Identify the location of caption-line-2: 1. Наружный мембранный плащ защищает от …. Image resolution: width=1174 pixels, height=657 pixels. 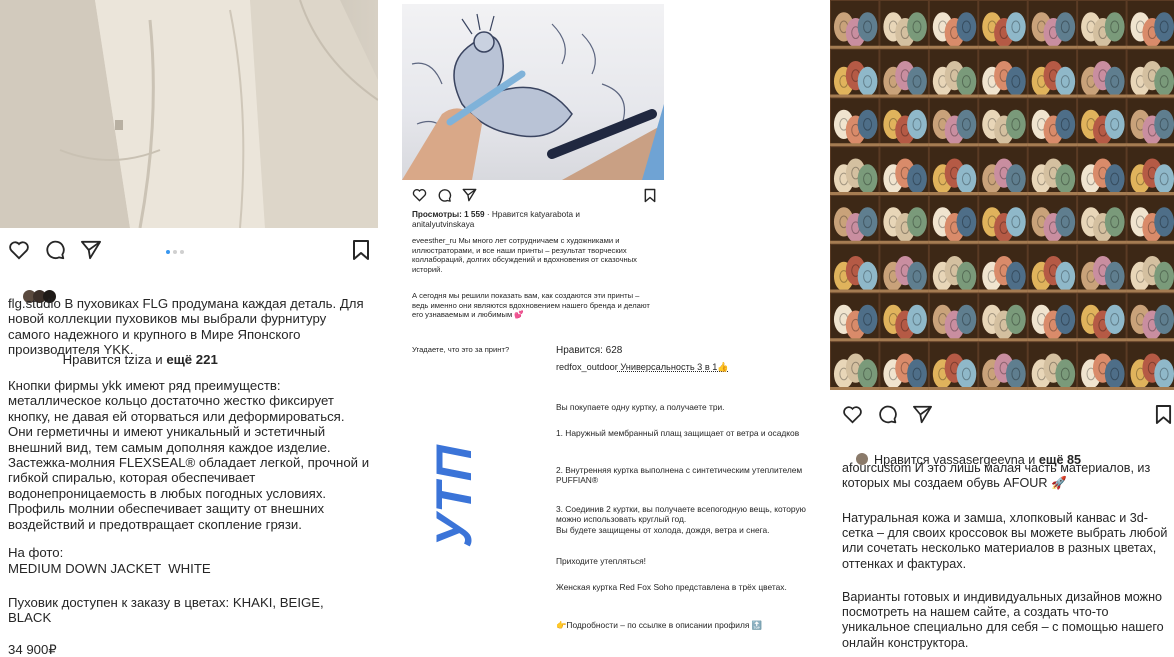
(678, 433).